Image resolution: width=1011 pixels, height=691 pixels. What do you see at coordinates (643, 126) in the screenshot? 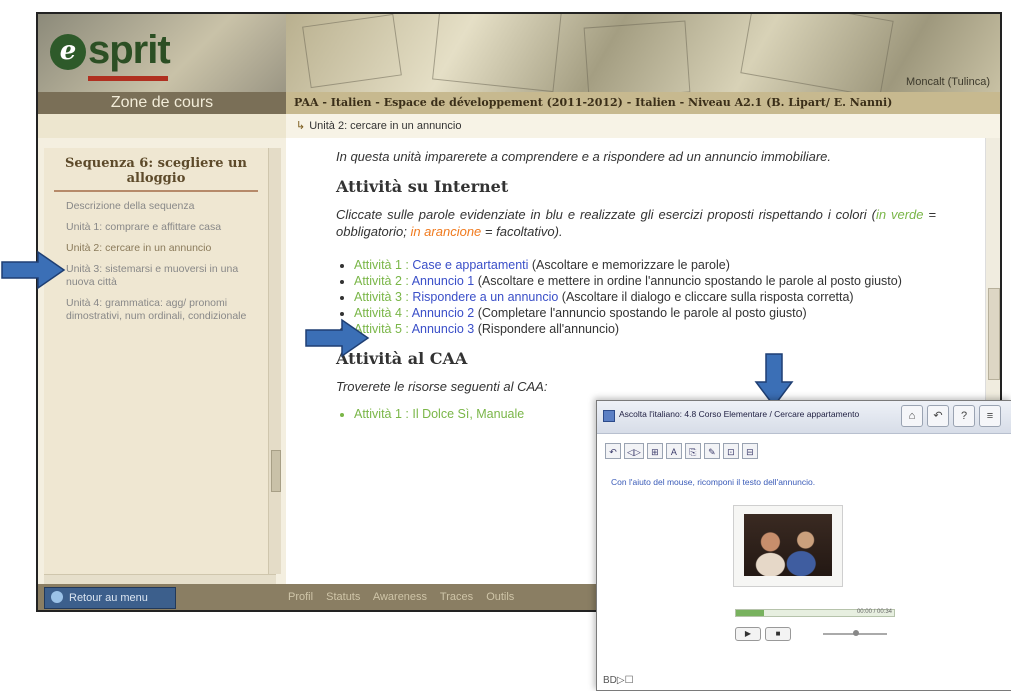
I see `breadcrumb: ↳ Unità 2: cercare in un annuncio` at bounding box center [643, 126].